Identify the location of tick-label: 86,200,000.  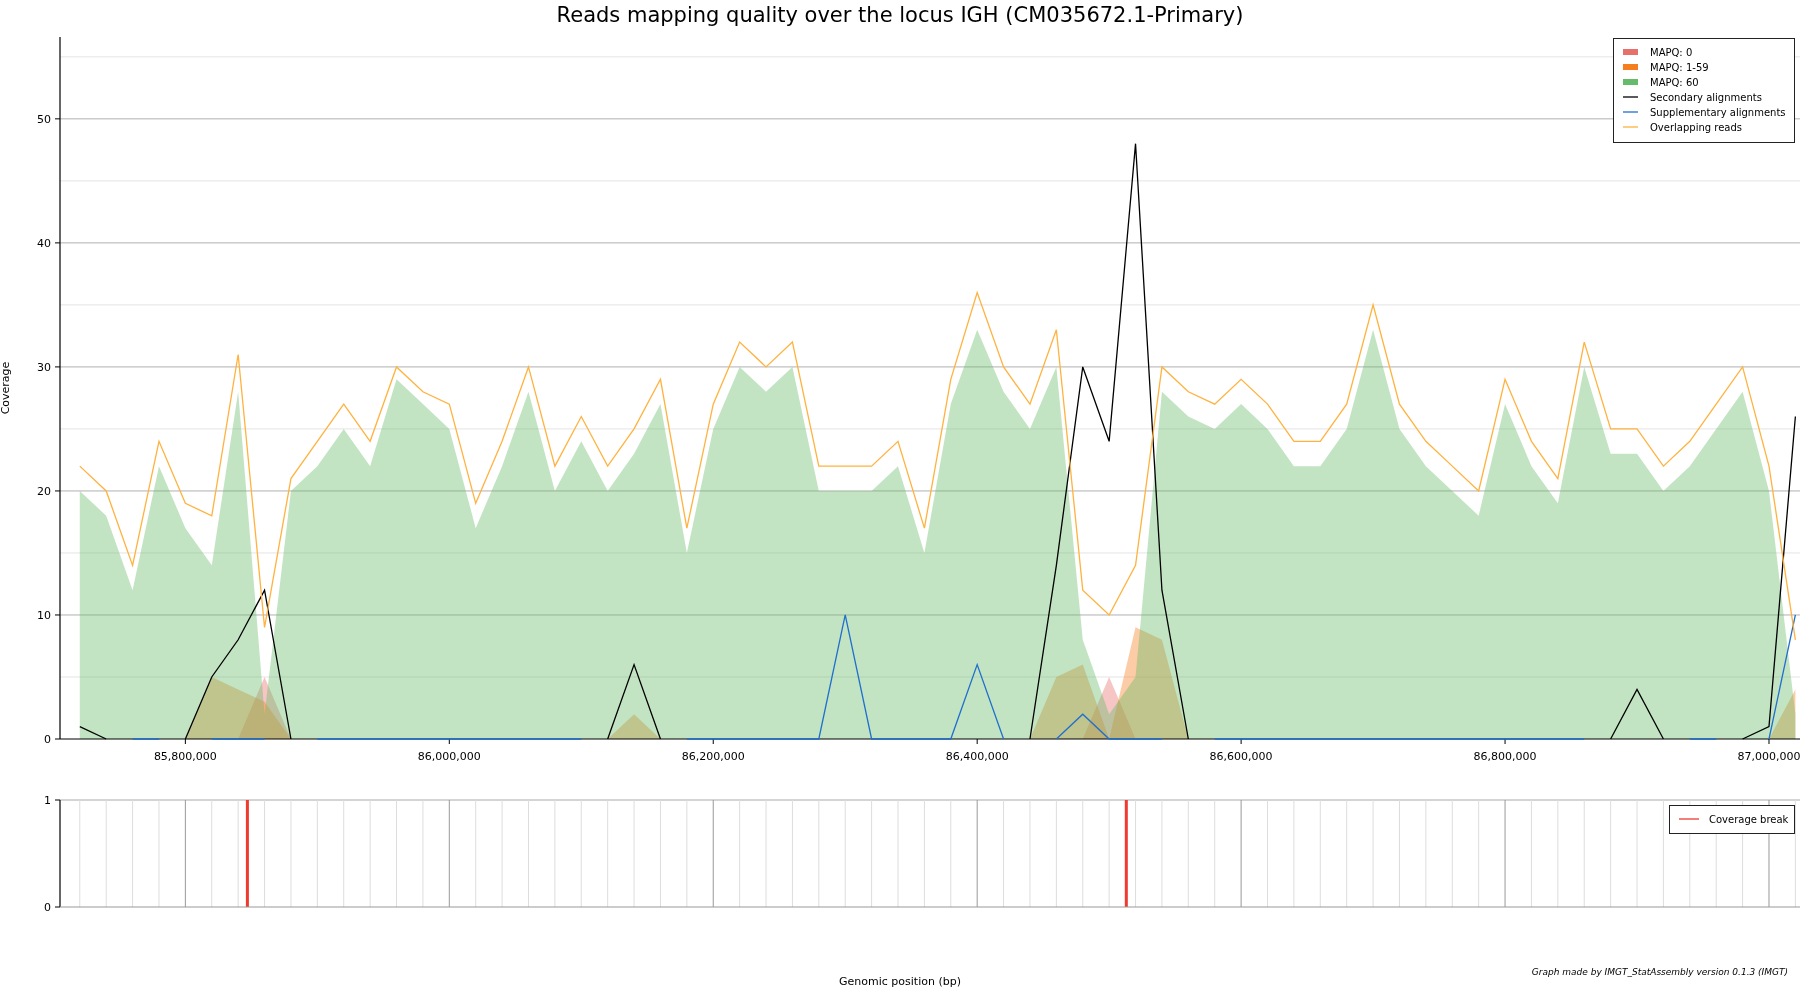
(713, 756).